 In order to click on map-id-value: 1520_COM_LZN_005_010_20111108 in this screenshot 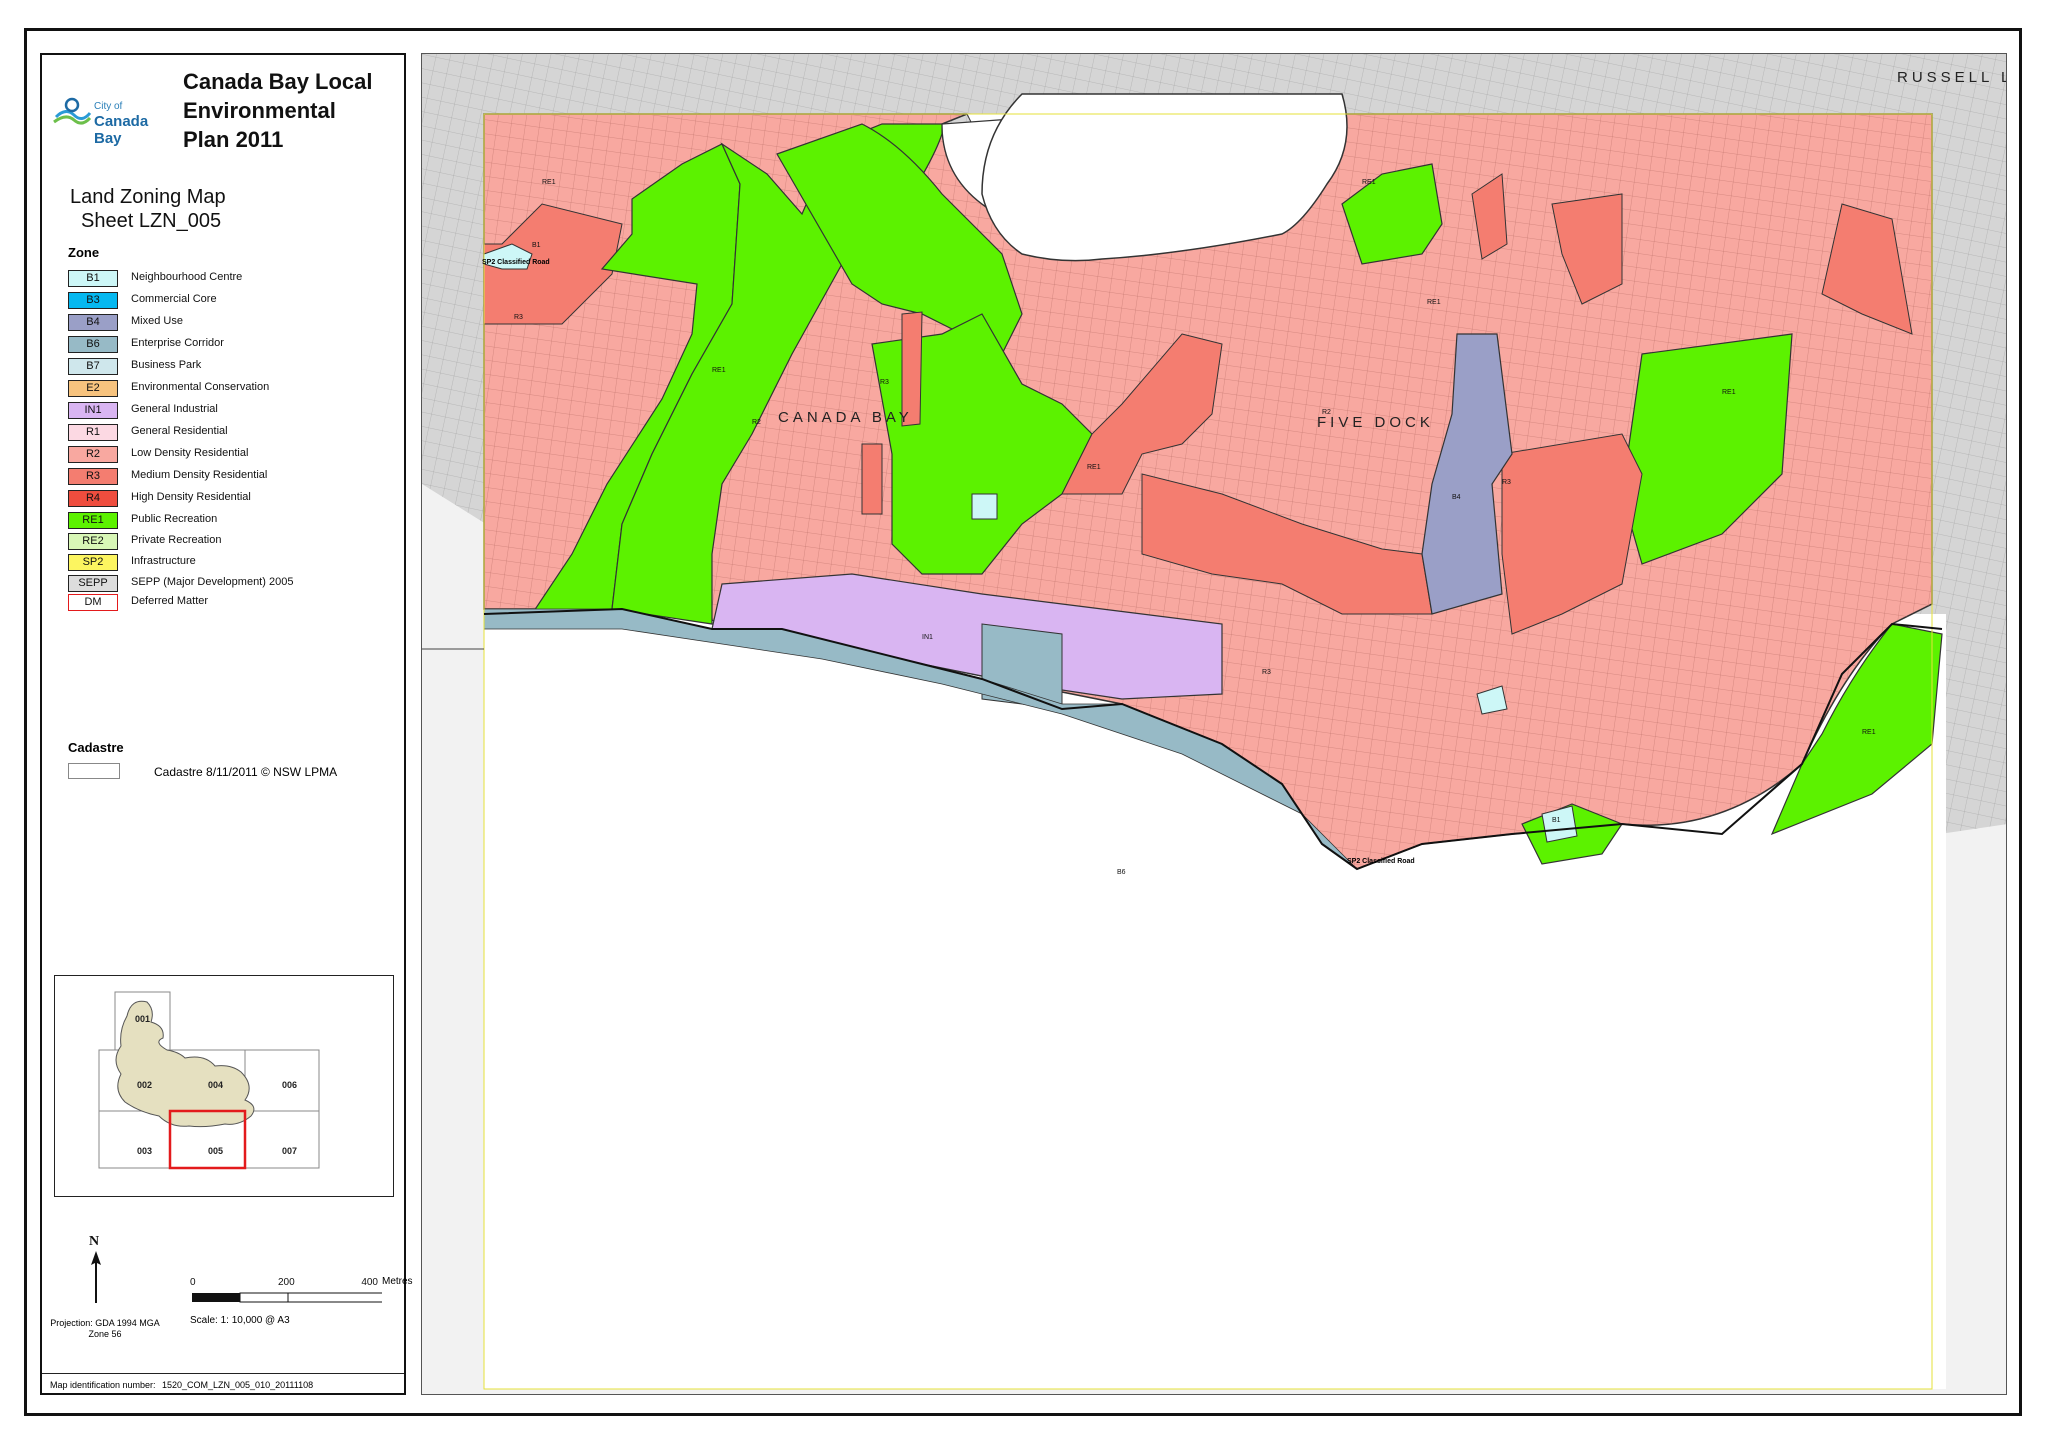, I will do `click(238, 1385)`.